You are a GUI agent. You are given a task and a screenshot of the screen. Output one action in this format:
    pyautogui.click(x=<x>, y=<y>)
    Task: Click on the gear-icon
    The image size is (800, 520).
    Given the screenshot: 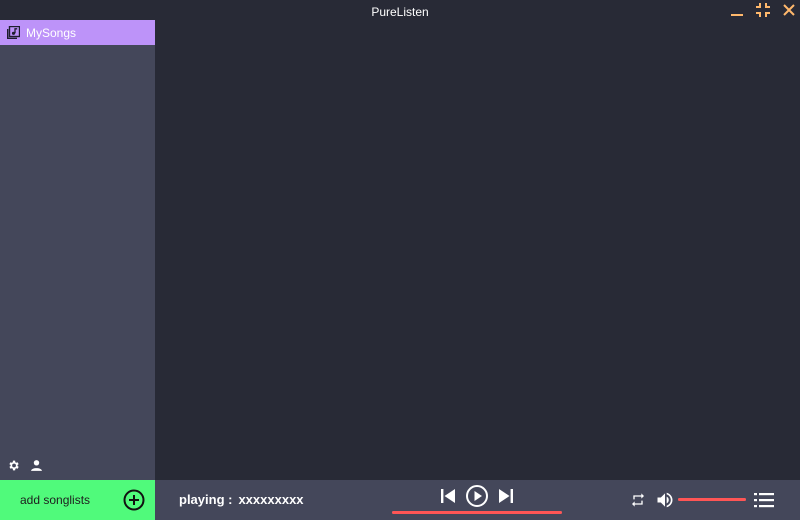 What is the action you would take?
    pyautogui.click(x=13, y=465)
    